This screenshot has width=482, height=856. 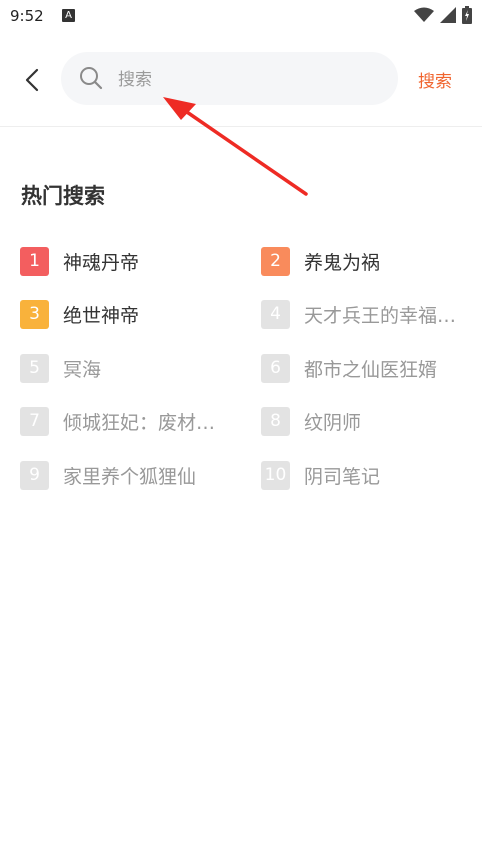 What do you see at coordinates (467, 15) in the screenshot?
I see `battery-icon` at bounding box center [467, 15].